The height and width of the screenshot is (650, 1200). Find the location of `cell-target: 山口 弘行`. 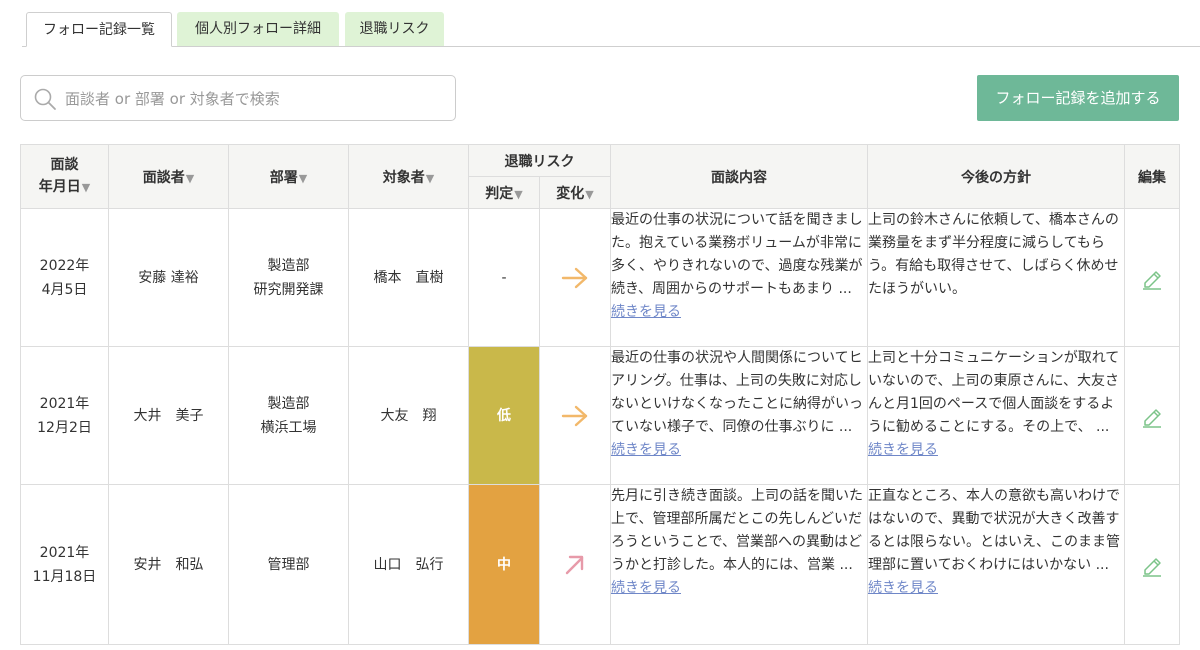

cell-target: 山口 弘行 is located at coordinates (408, 564).